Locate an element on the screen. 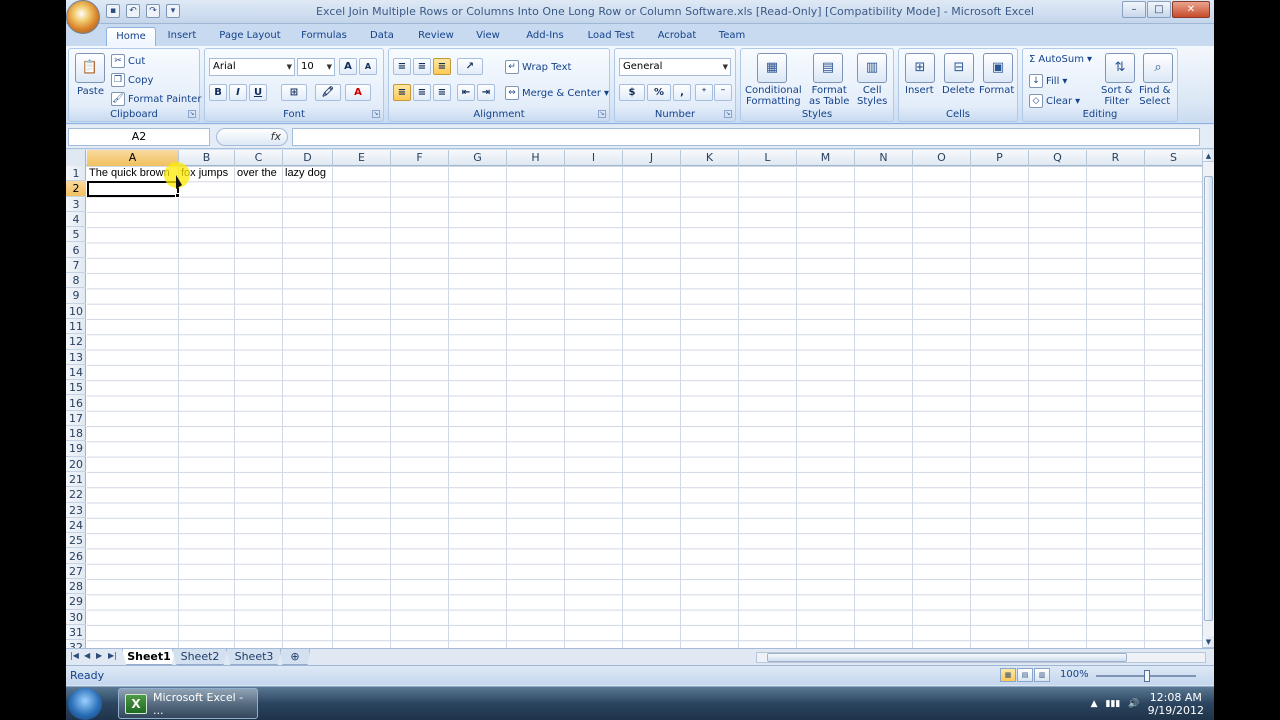 The image size is (1280, 720). undo-icon: ↶ is located at coordinates (133, 11).